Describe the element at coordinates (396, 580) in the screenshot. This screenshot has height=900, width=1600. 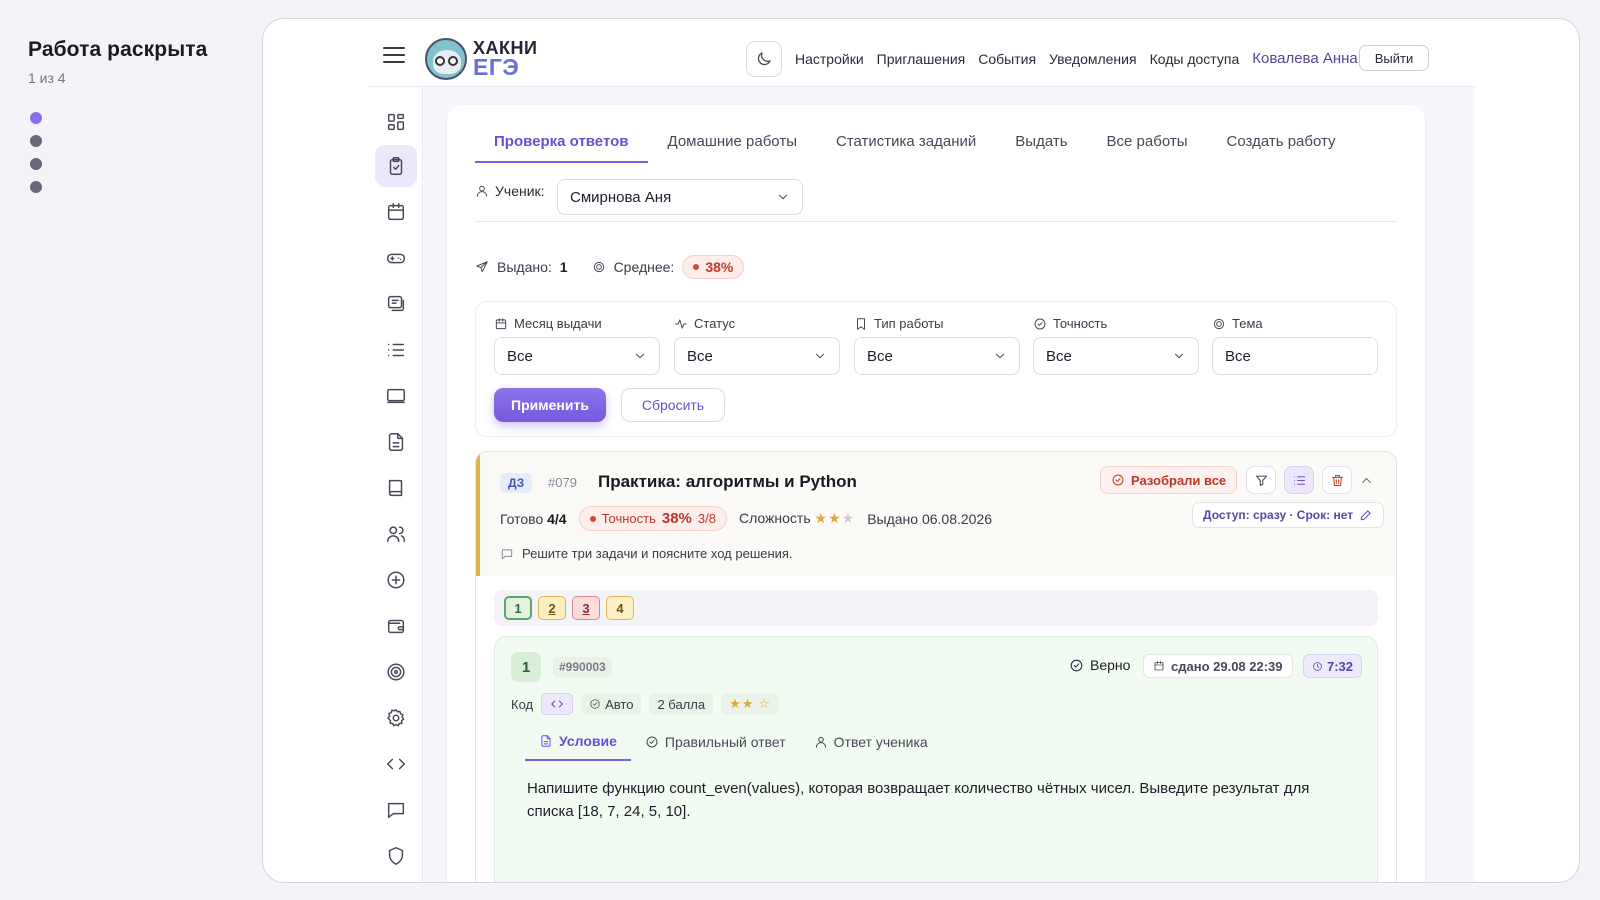
I see `plus-circle-icon` at that location.